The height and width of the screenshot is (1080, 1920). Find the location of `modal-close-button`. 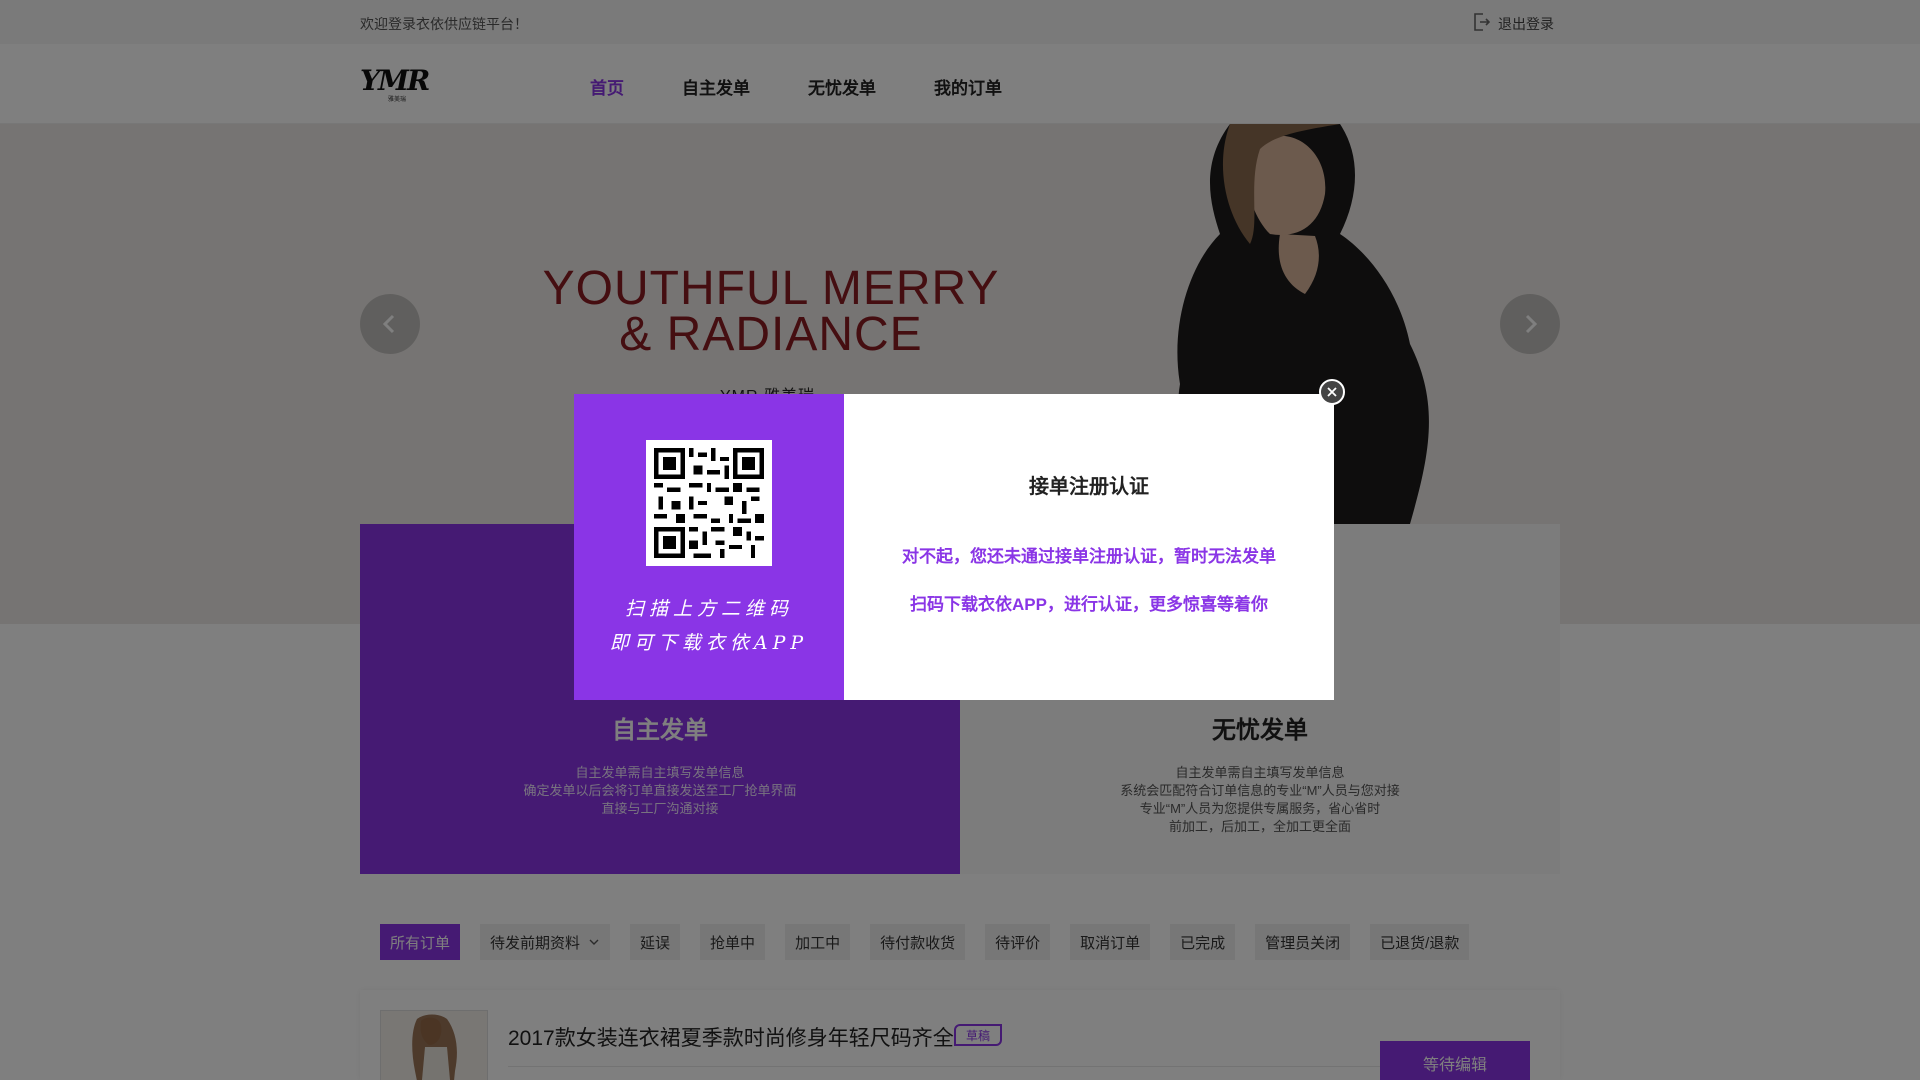

modal-close-button is located at coordinates (1332, 392).